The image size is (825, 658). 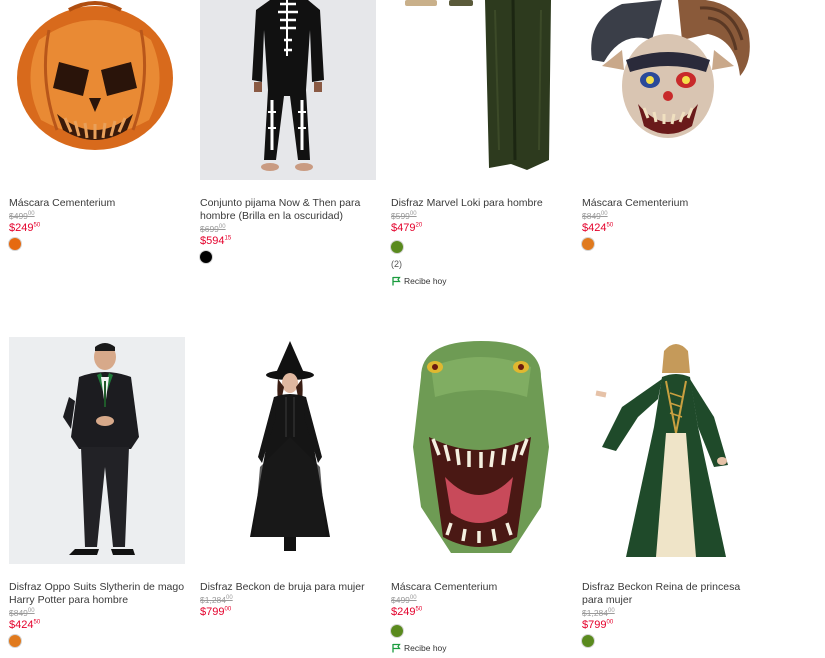 What do you see at coordinates (479, 203) in the screenshot?
I see `product-title: Disfraz Marvel Loki para hombre` at bounding box center [479, 203].